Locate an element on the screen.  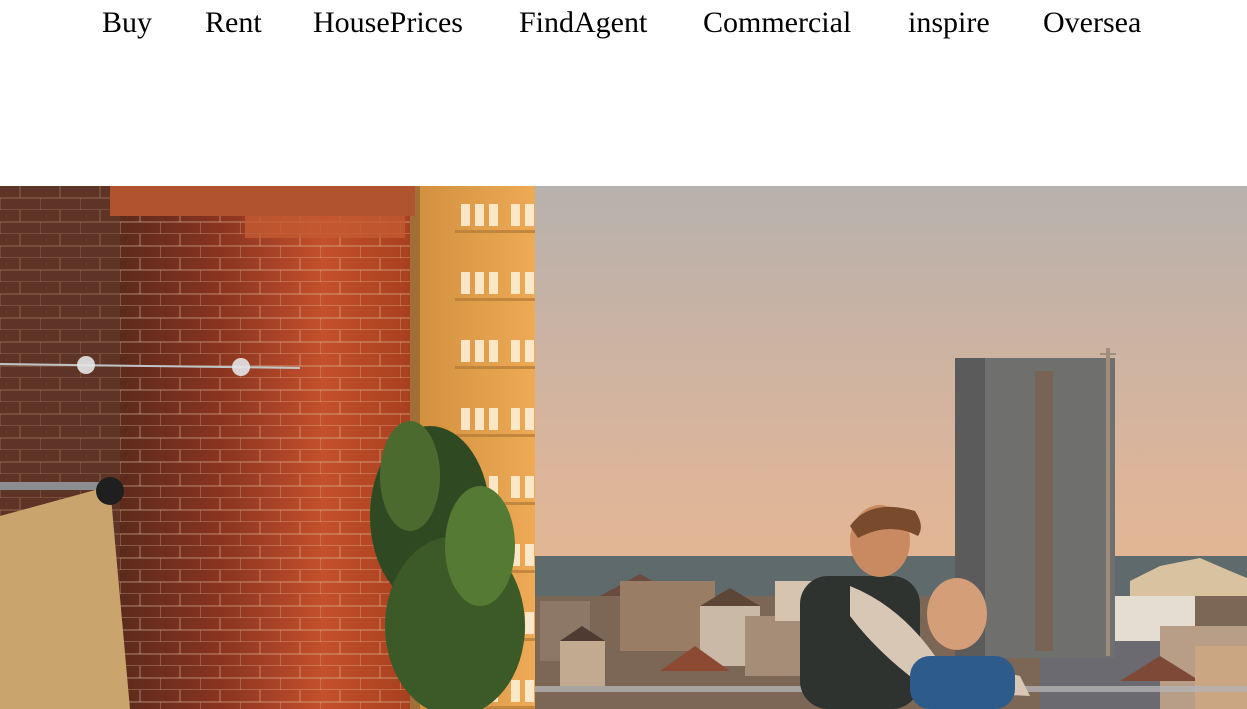
nav-link-house-prices: HousePrices is located at coordinates (388, 23).